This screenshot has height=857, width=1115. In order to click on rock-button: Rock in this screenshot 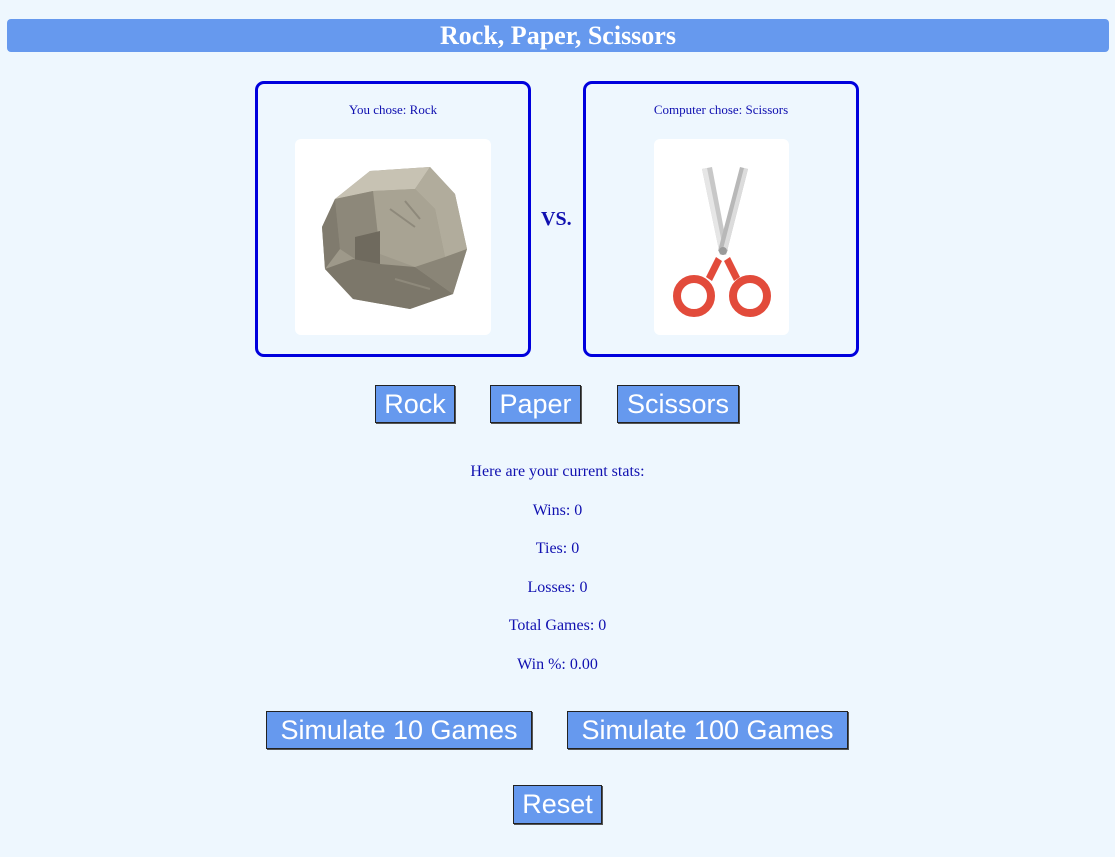, I will do `click(415, 404)`.